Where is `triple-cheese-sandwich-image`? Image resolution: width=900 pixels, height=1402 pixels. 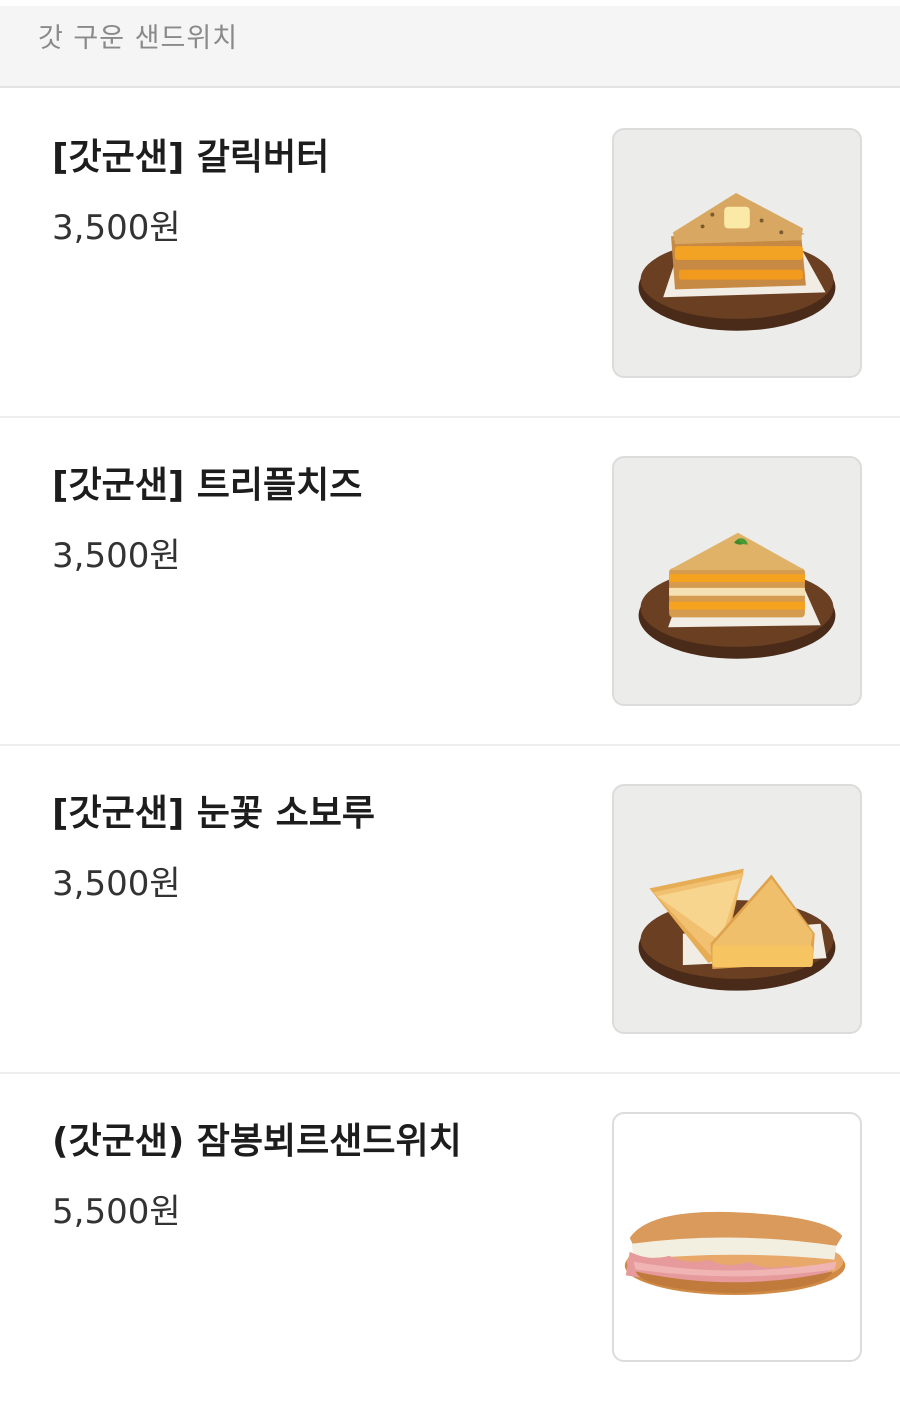
triple-cheese-sandwich-image is located at coordinates (737, 581).